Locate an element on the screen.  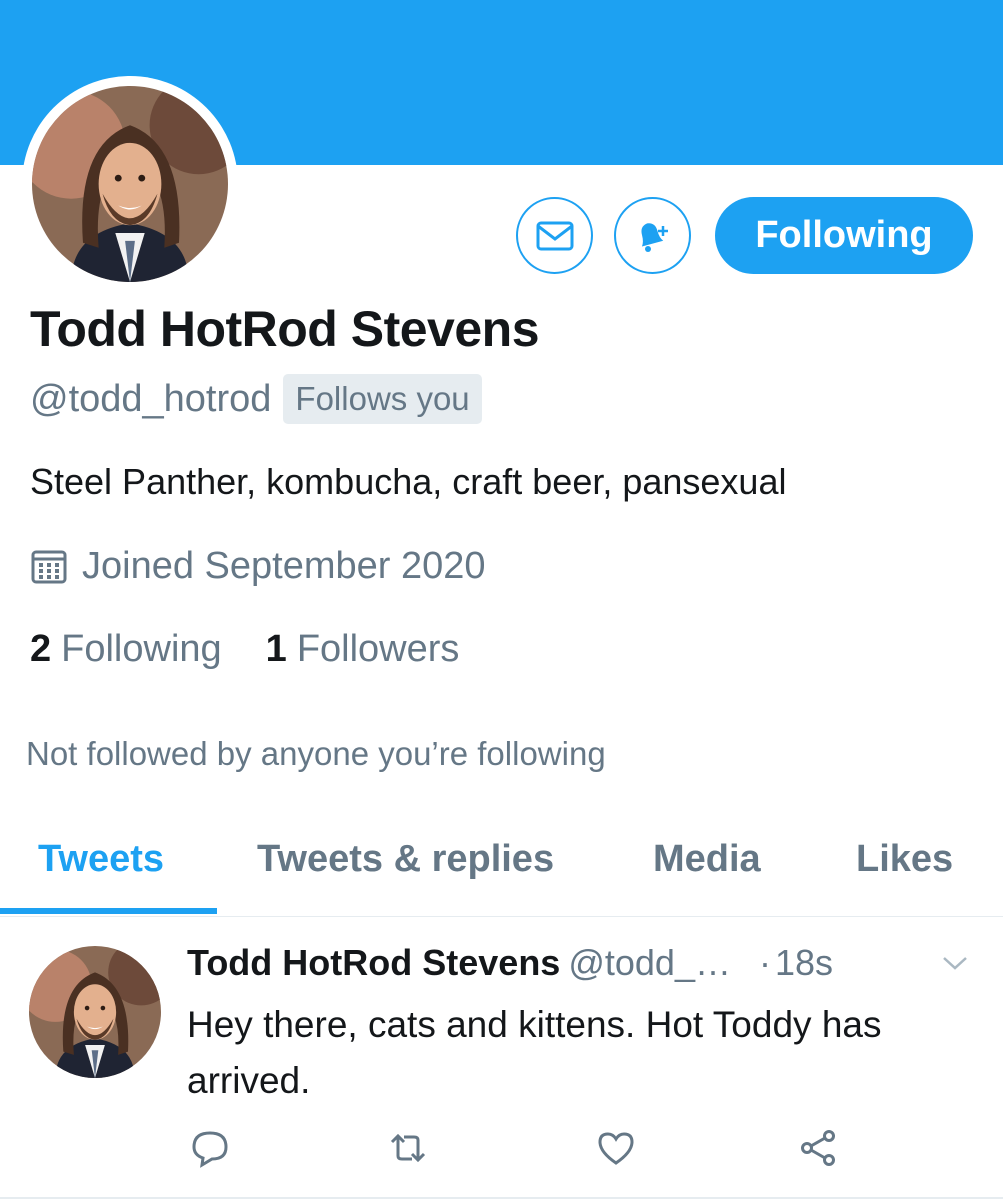
reply-icon is located at coordinates (210, 1148).